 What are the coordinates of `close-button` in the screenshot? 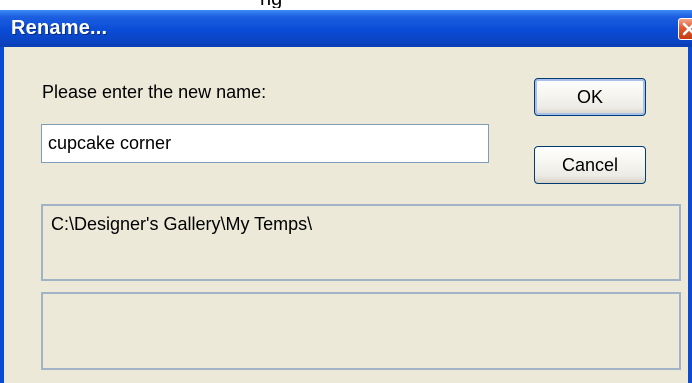 It's located at (685, 29).